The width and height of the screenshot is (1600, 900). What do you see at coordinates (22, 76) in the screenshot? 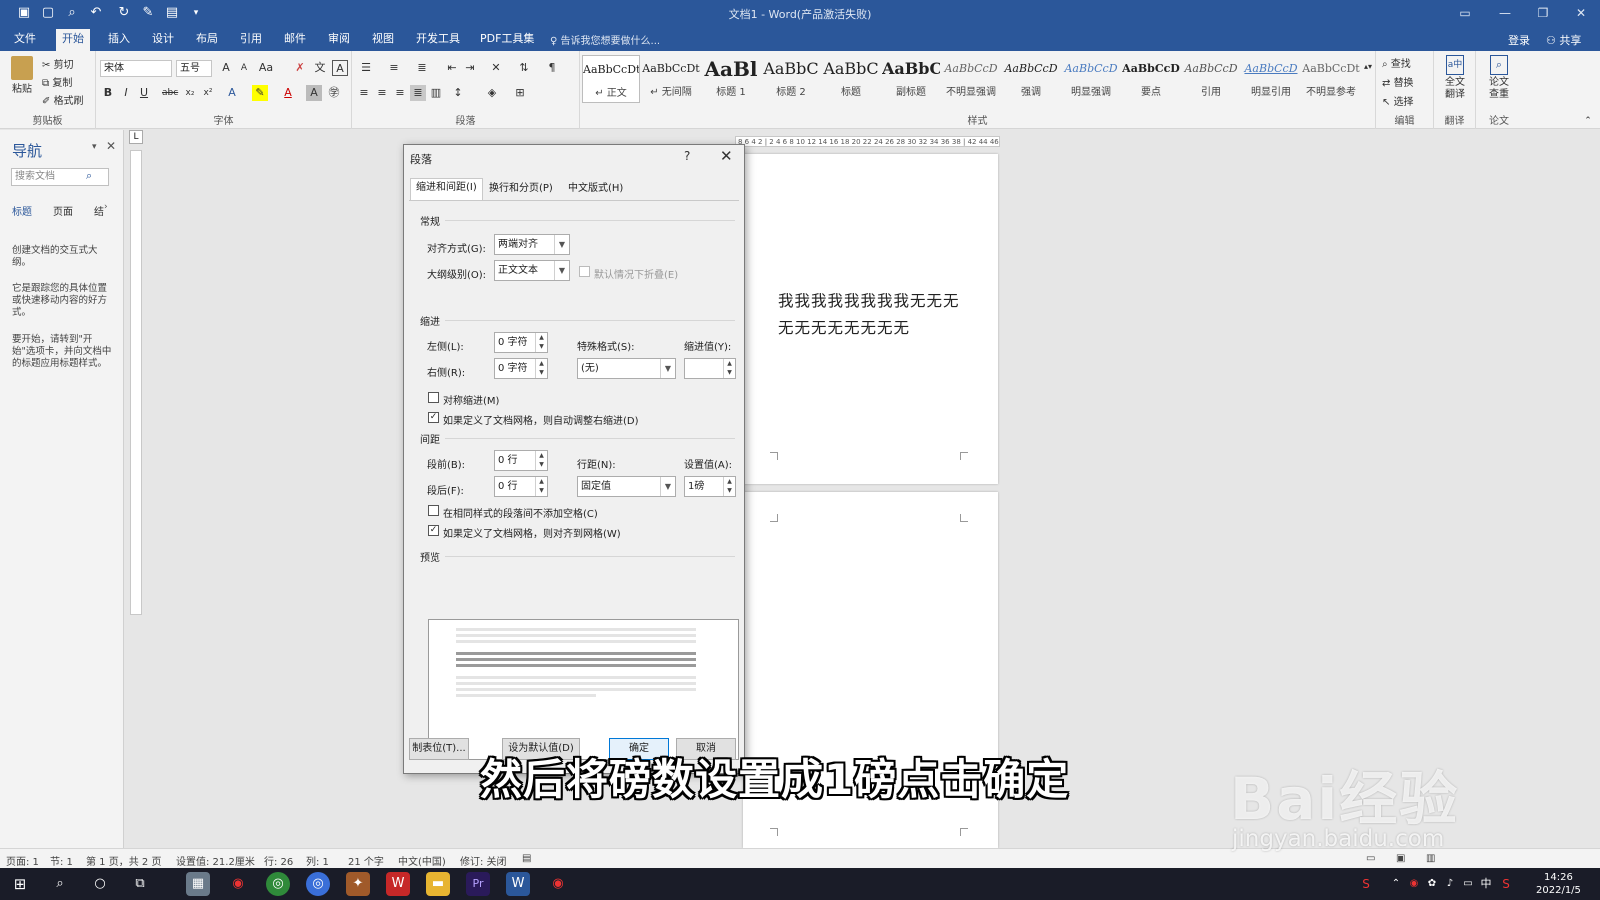
I see `paste-button: 粘贴` at bounding box center [22, 76].